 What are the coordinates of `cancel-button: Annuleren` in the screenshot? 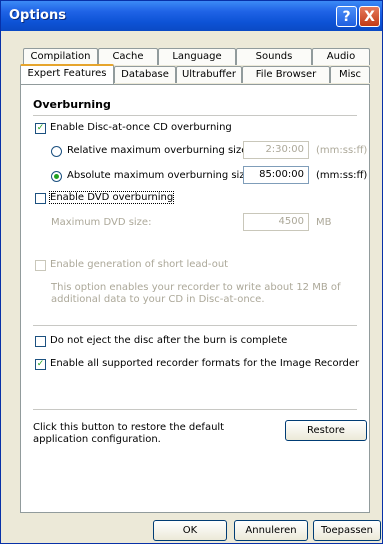 It's located at (271, 530).